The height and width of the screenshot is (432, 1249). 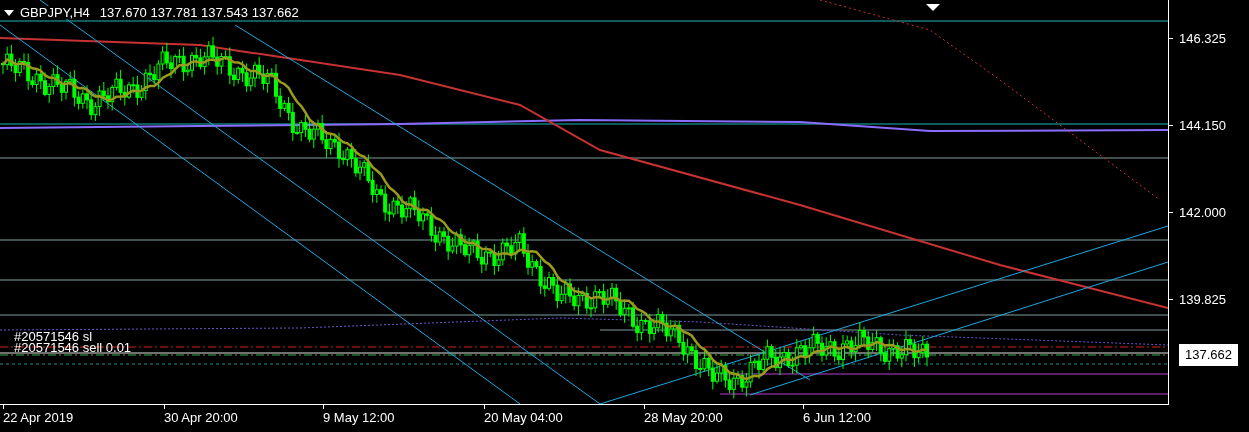 What do you see at coordinates (201, 418) in the screenshot?
I see `time-tick-label: 30 Apr 20:00` at bounding box center [201, 418].